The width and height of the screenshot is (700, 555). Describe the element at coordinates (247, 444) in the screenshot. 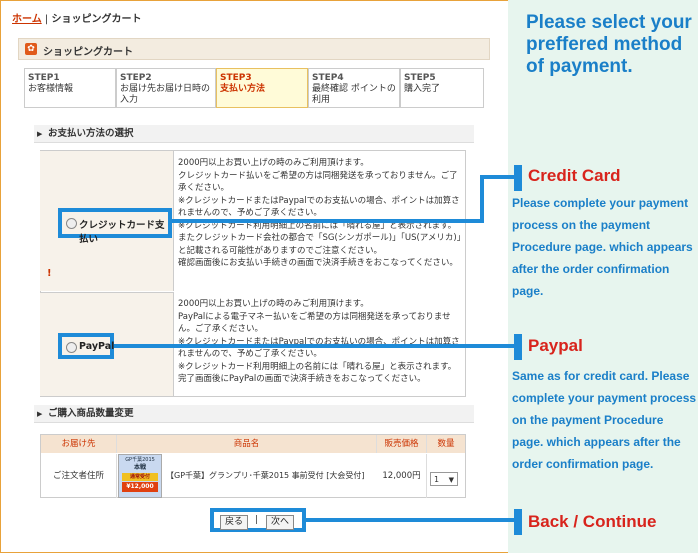

I see `order-header-product: 商品名` at that location.